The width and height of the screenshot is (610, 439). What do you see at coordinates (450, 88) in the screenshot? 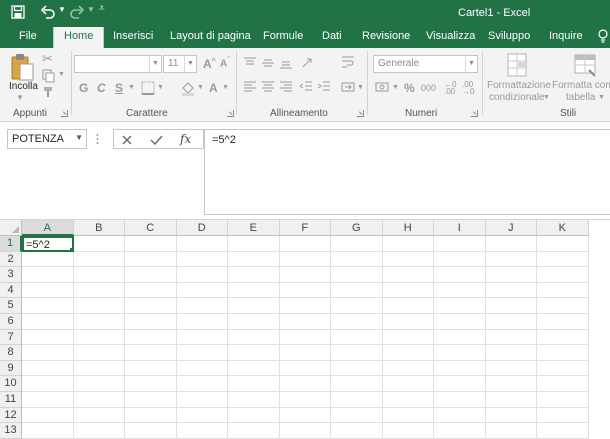
I see `increase-decimal-icon: ←0.00` at bounding box center [450, 88].